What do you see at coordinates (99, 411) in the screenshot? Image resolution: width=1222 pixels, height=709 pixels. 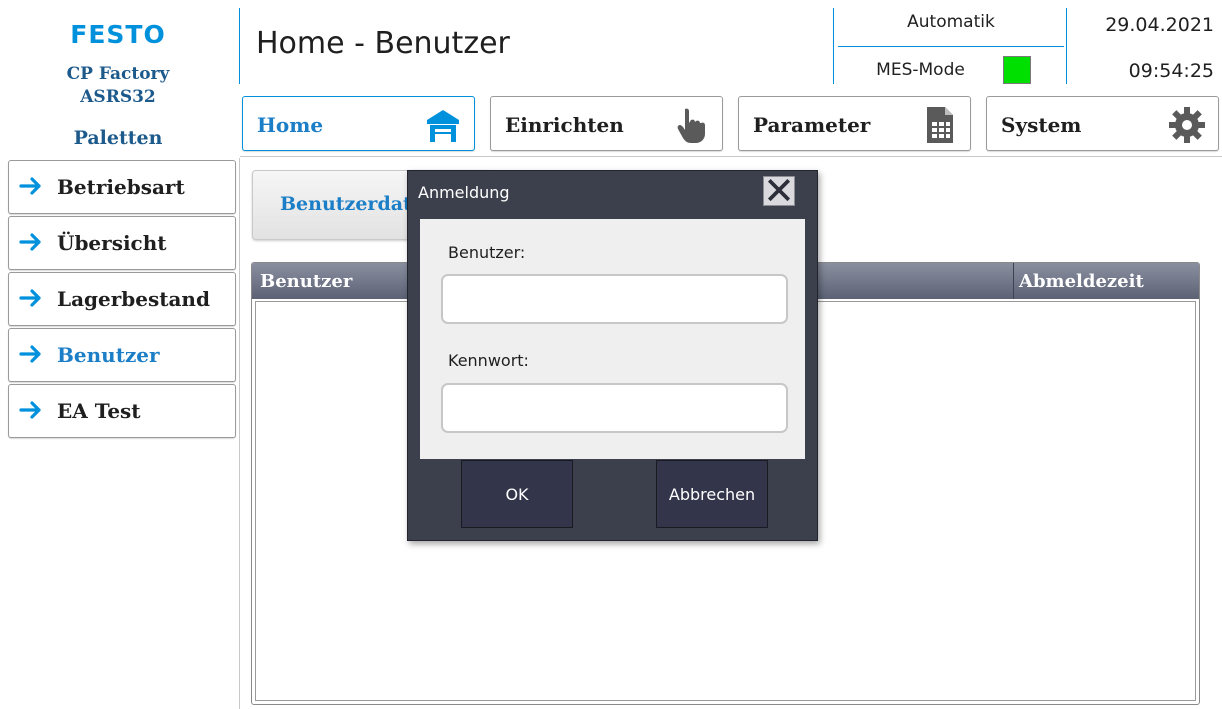 I see `sidebar-item-label: EA Test` at bounding box center [99, 411].